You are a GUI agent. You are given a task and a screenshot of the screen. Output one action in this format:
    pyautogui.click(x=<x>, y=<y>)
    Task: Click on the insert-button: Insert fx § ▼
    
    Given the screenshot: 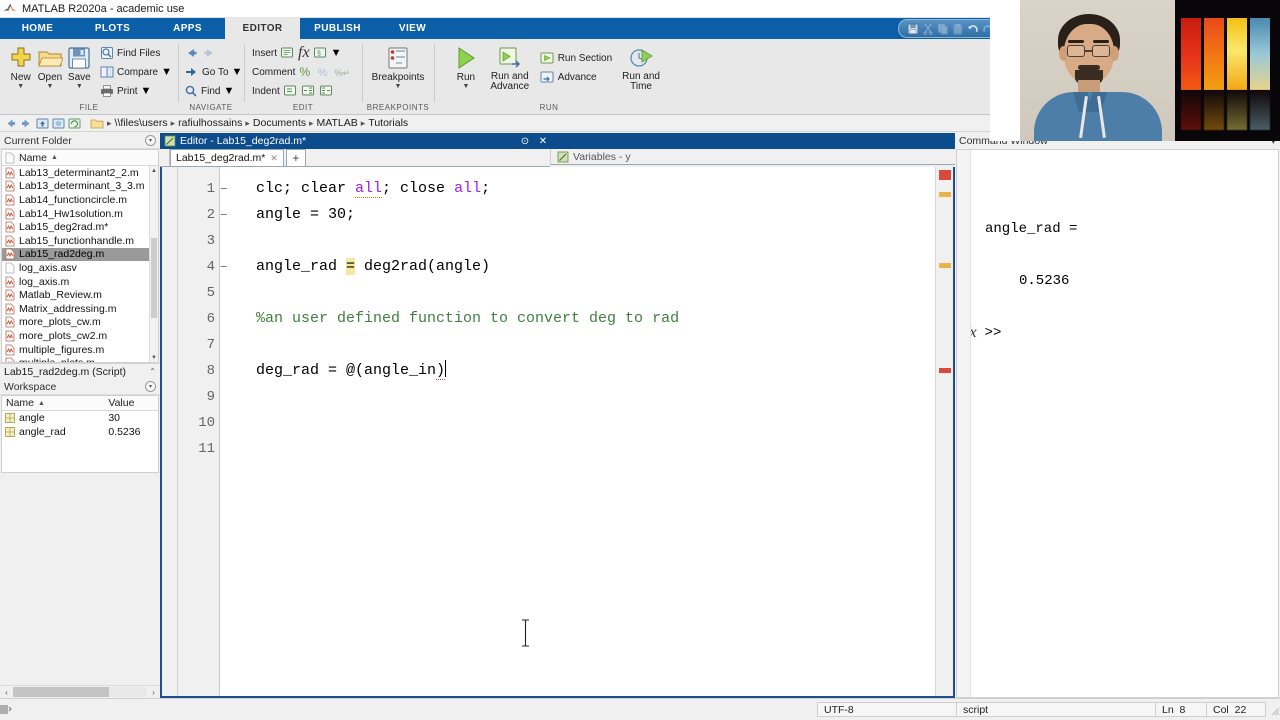 What is the action you would take?
    pyautogui.click(x=300, y=53)
    